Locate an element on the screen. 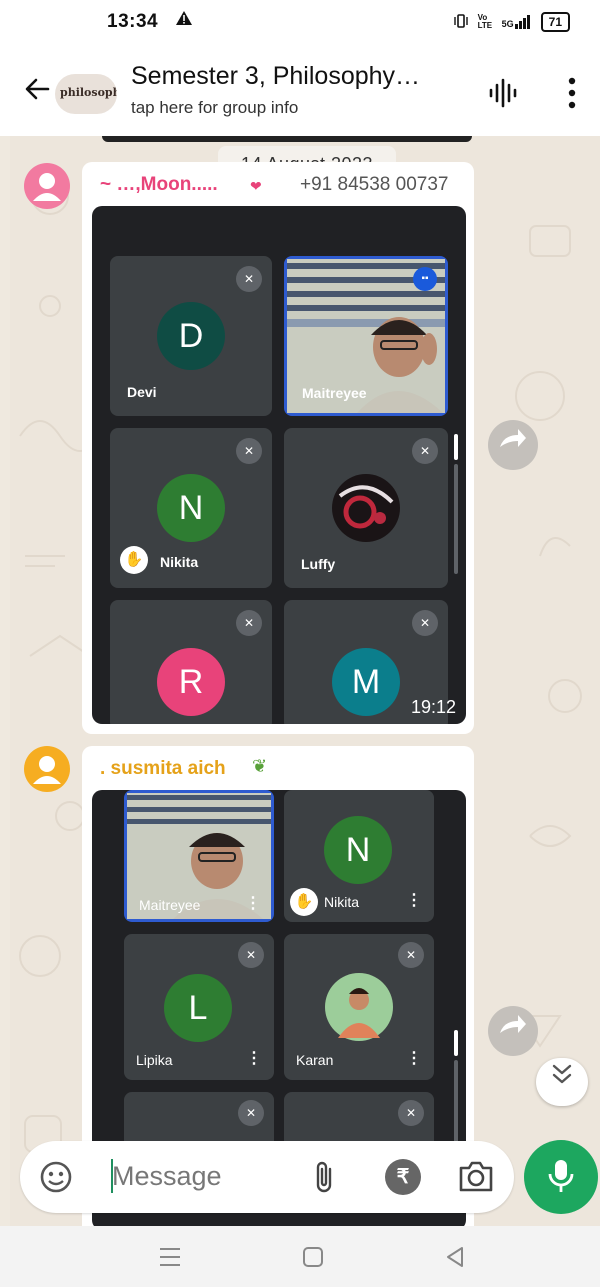 The height and width of the screenshot is (1287, 600). nav-home-icon is located at coordinates (313, 1259).